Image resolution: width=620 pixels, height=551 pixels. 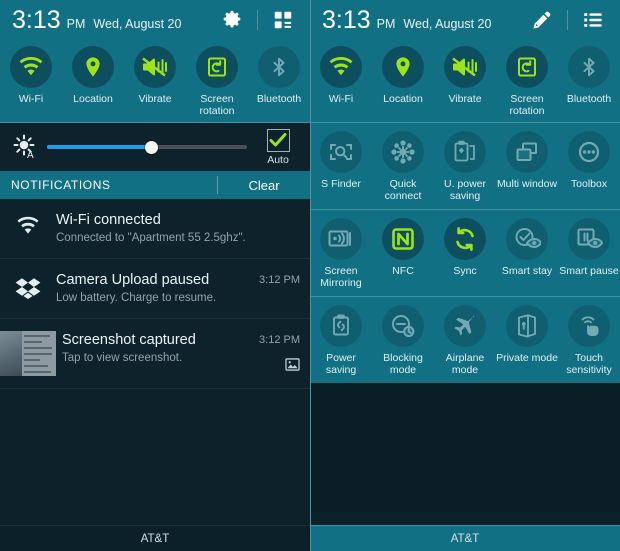 I want to click on gear-icon, so click(x=232, y=20).